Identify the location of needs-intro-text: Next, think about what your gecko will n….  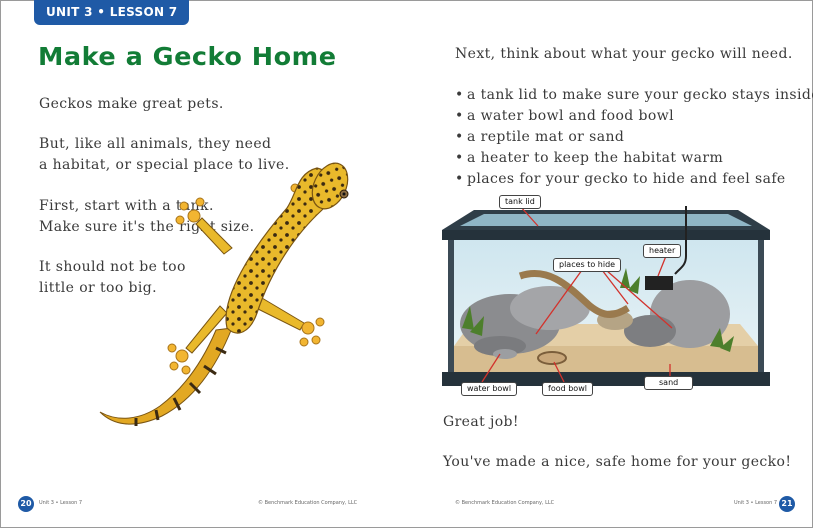
(624, 54).